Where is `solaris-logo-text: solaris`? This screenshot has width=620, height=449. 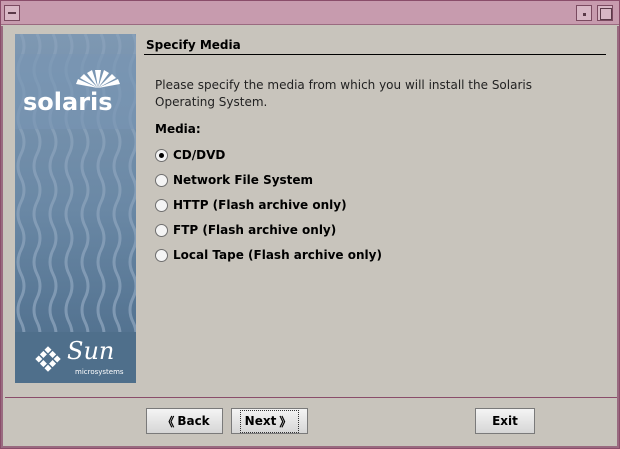
solaris-logo-text: solaris is located at coordinates (68, 102).